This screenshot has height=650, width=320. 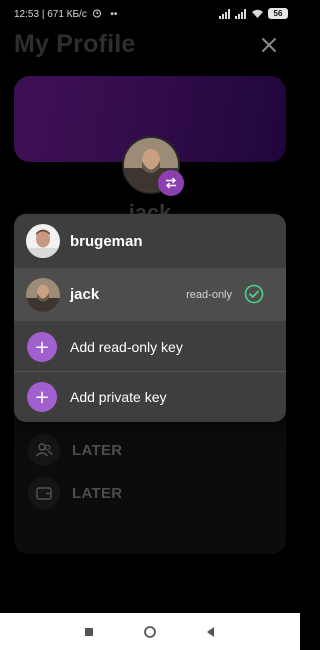 What do you see at coordinates (150, 294) in the screenshot?
I see `account-row-jack: jack read-only` at bounding box center [150, 294].